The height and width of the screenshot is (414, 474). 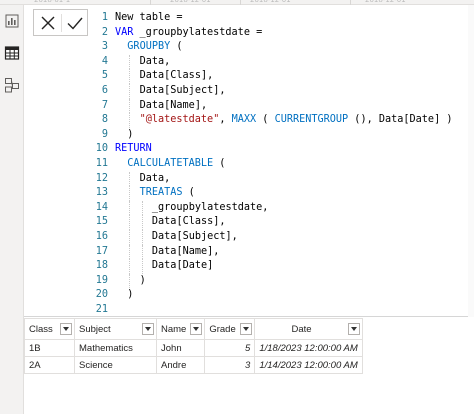 I want to click on code-line: 11 CALCULATETABLE (, so click(x=280, y=164).